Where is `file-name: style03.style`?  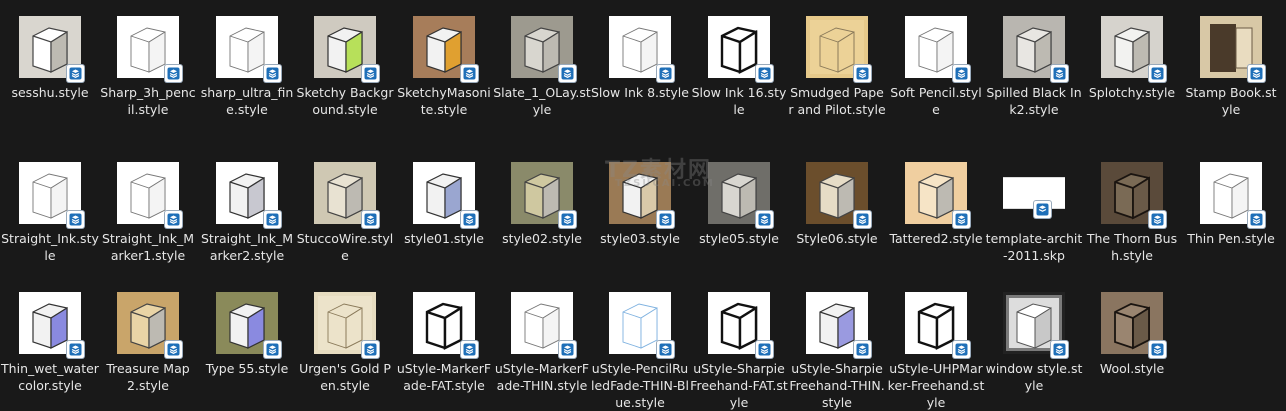
file-name: style03.style is located at coordinates (640, 238).